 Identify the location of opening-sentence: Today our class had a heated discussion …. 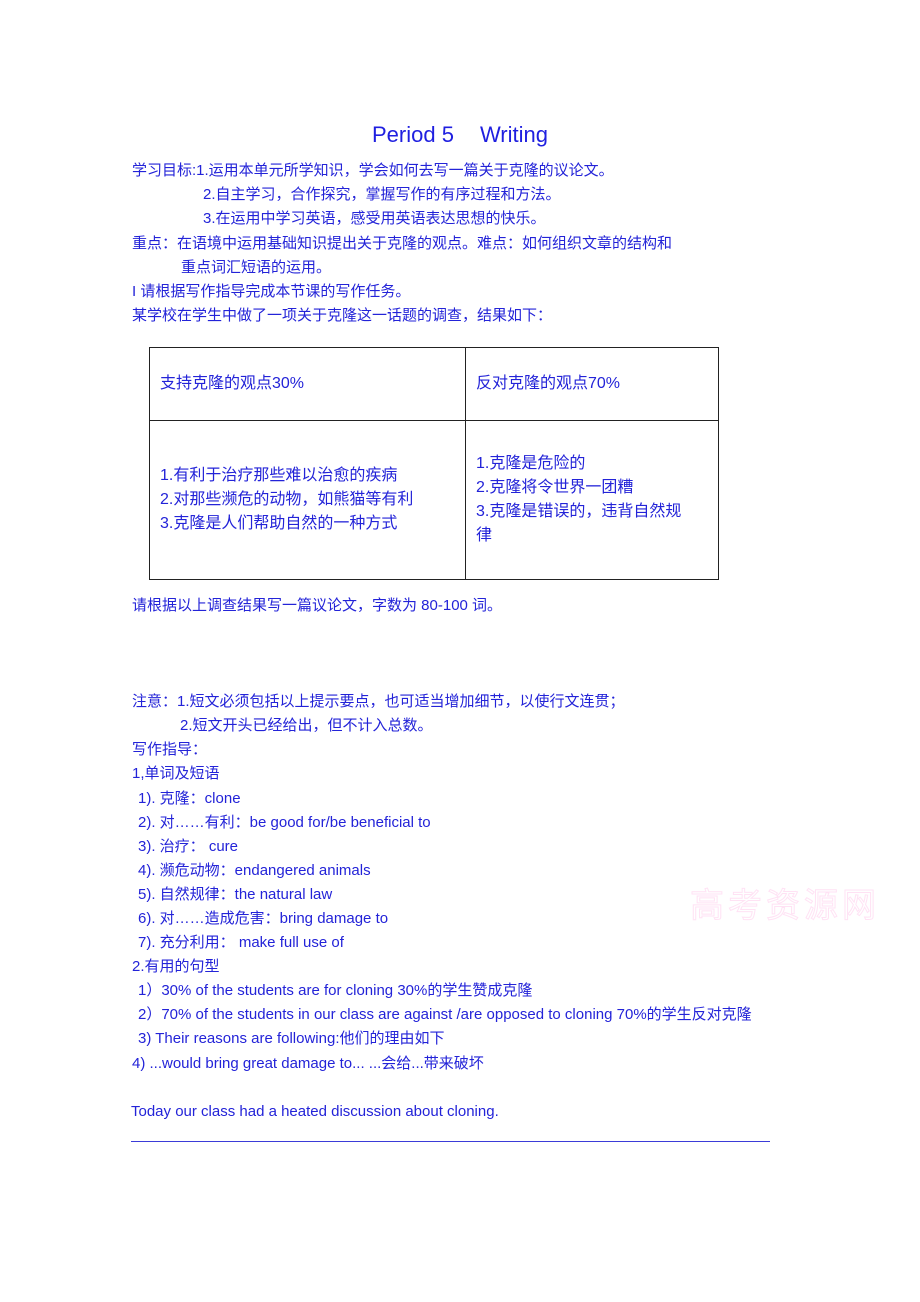
(315, 1111).